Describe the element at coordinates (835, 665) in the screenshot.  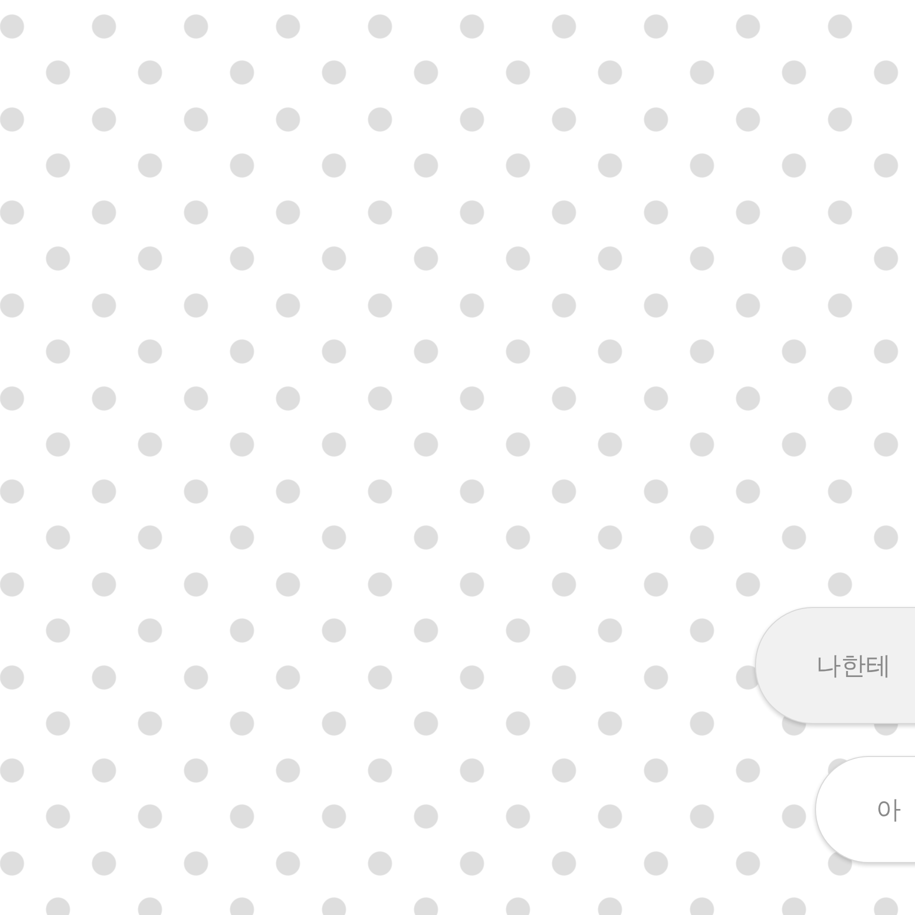
I see `choice-button: 나한테` at that location.